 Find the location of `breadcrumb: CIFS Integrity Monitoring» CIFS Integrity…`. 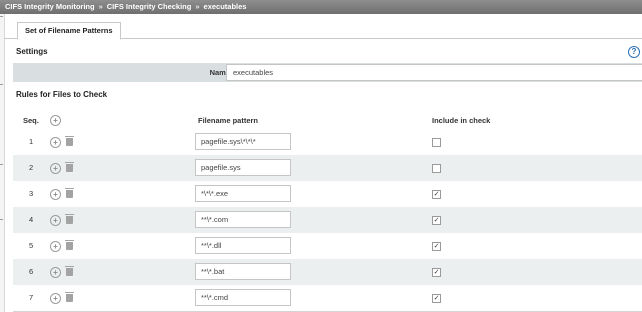

breadcrumb: CIFS Integrity Monitoring» CIFS Integrity… is located at coordinates (321, 7).